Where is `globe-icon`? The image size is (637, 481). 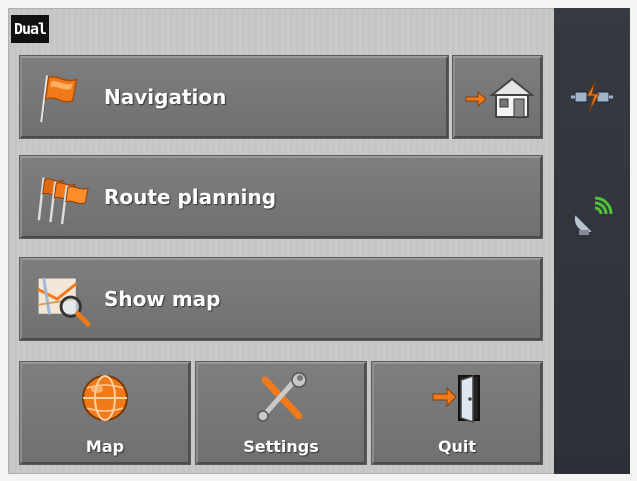 globe-icon is located at coordinates (105, 398).